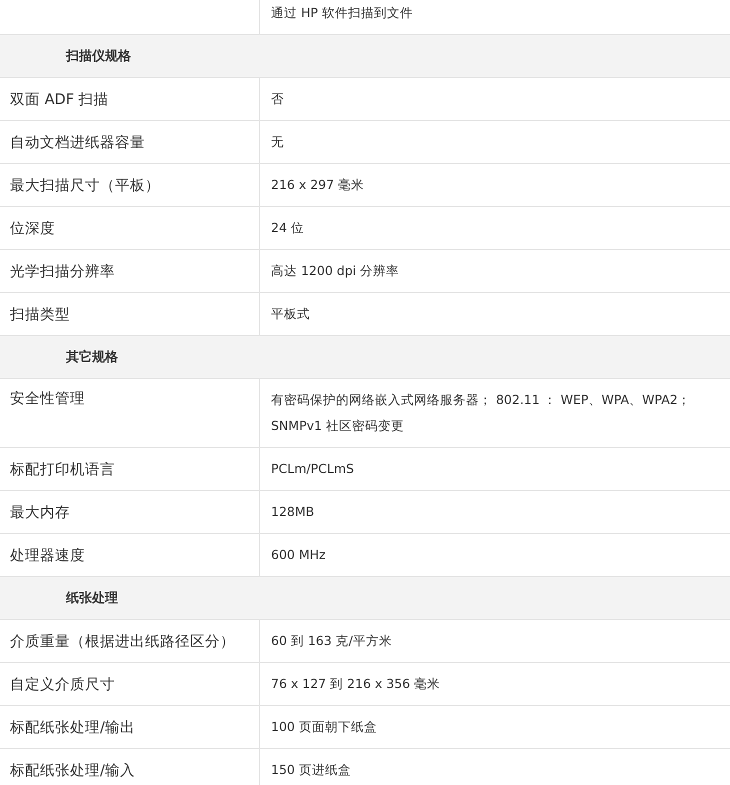 The width and height of the screenshot is (730, 785). Describe the element at coordinates (335, 271) in the screenshot. I see `spec-value: 高达 1200 dpi 分辨率` at that location.